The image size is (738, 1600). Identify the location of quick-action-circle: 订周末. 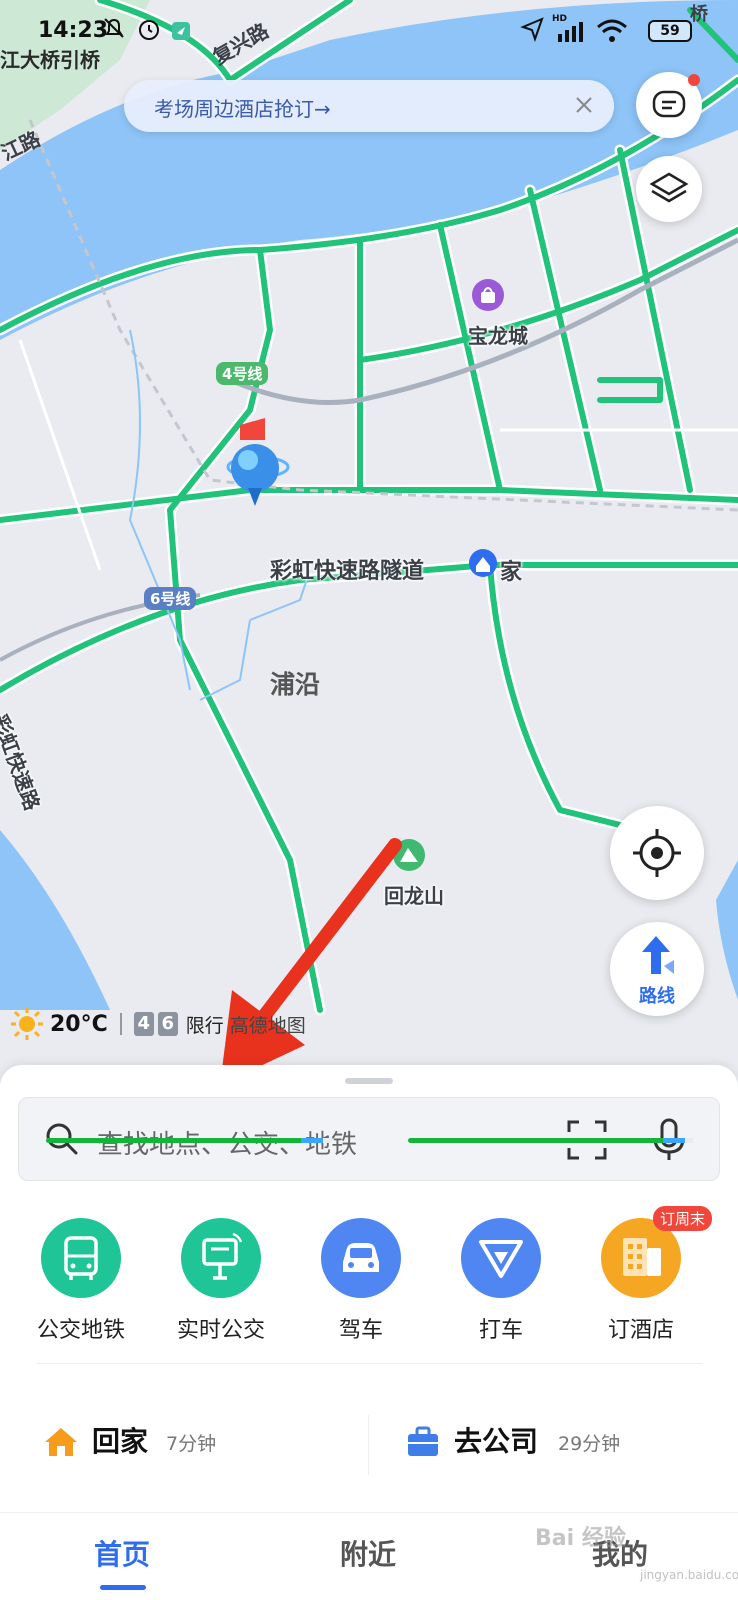
(657, 1252).